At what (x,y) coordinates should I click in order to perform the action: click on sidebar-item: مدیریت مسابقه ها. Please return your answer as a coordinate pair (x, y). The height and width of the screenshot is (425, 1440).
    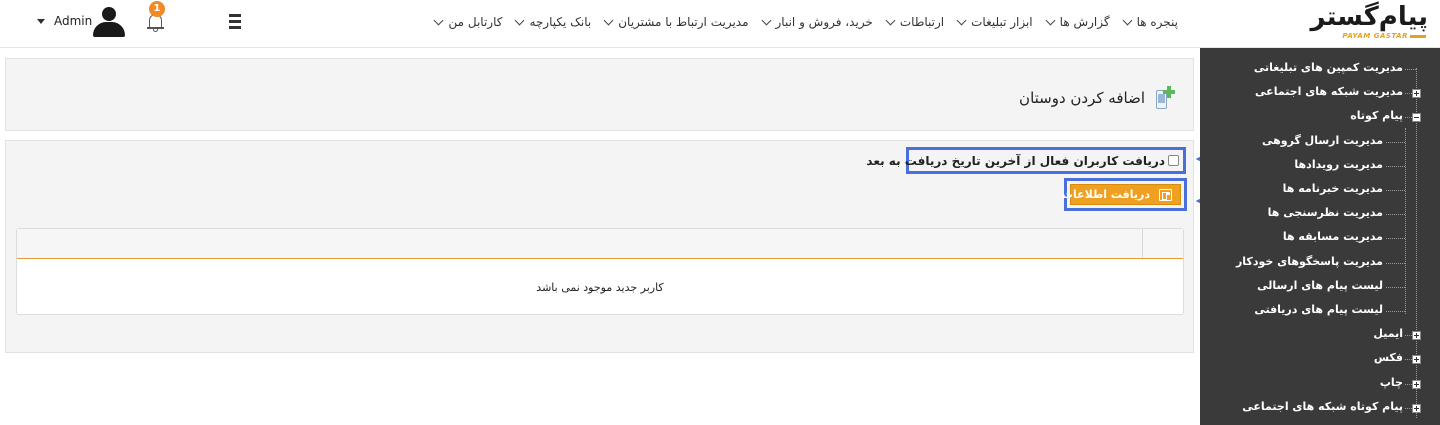
    Looking at the image, I should click on (1333, 236).